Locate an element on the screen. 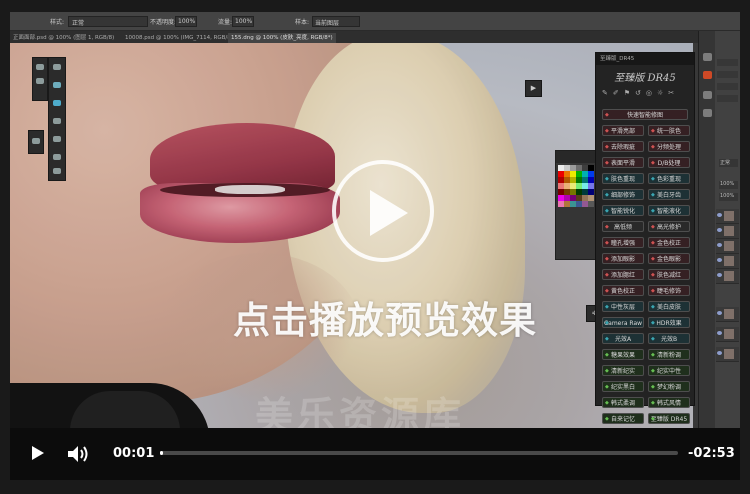  watermark: 美乐资源库 is located at coordinates (359, 410).